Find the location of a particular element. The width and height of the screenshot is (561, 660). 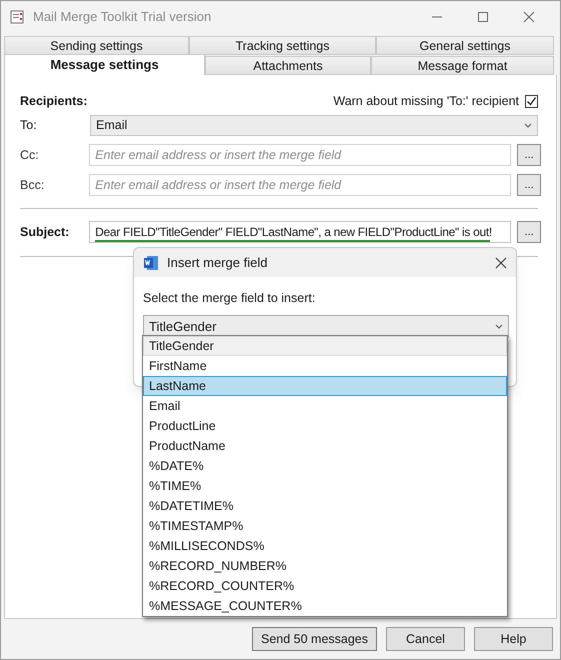

list-item: LastName is located at coordinates (325, 386).